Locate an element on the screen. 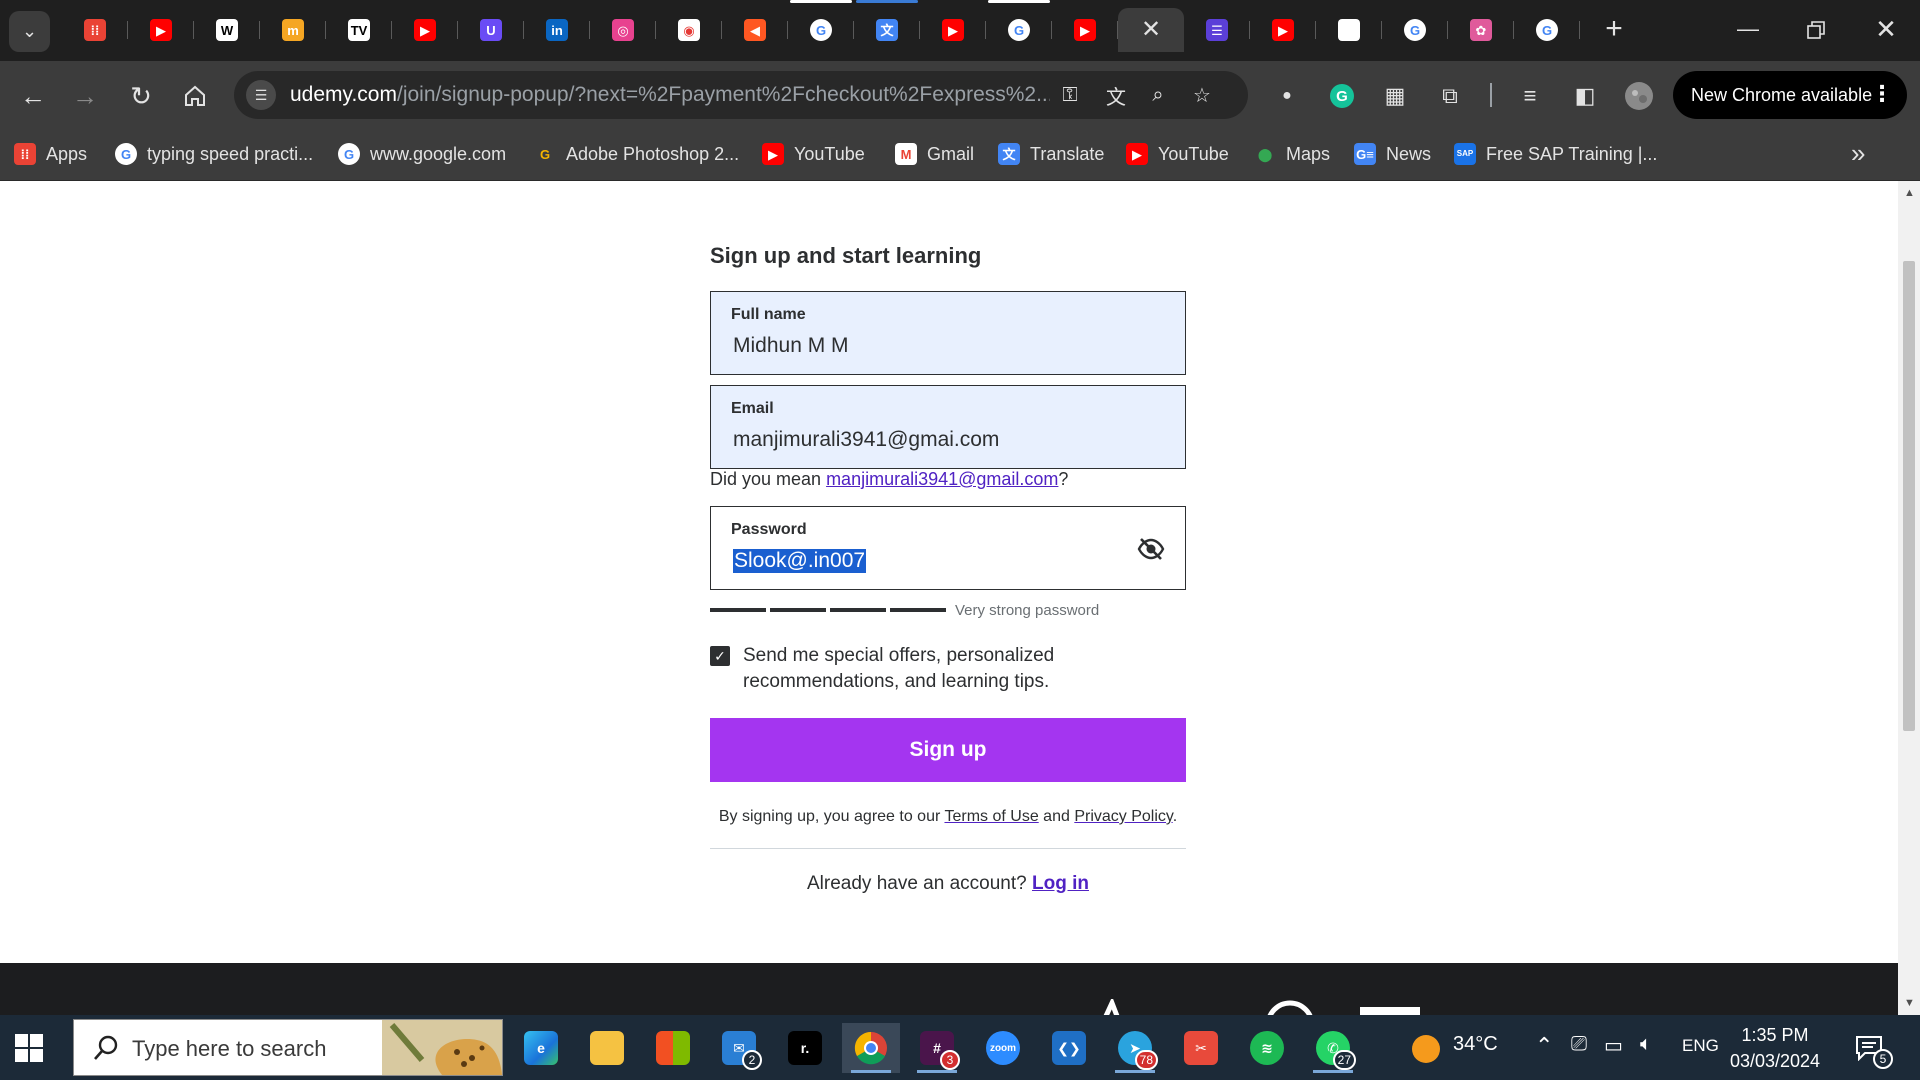  more-menu-icon: ⋮ is located at coordinates (1882, 94).